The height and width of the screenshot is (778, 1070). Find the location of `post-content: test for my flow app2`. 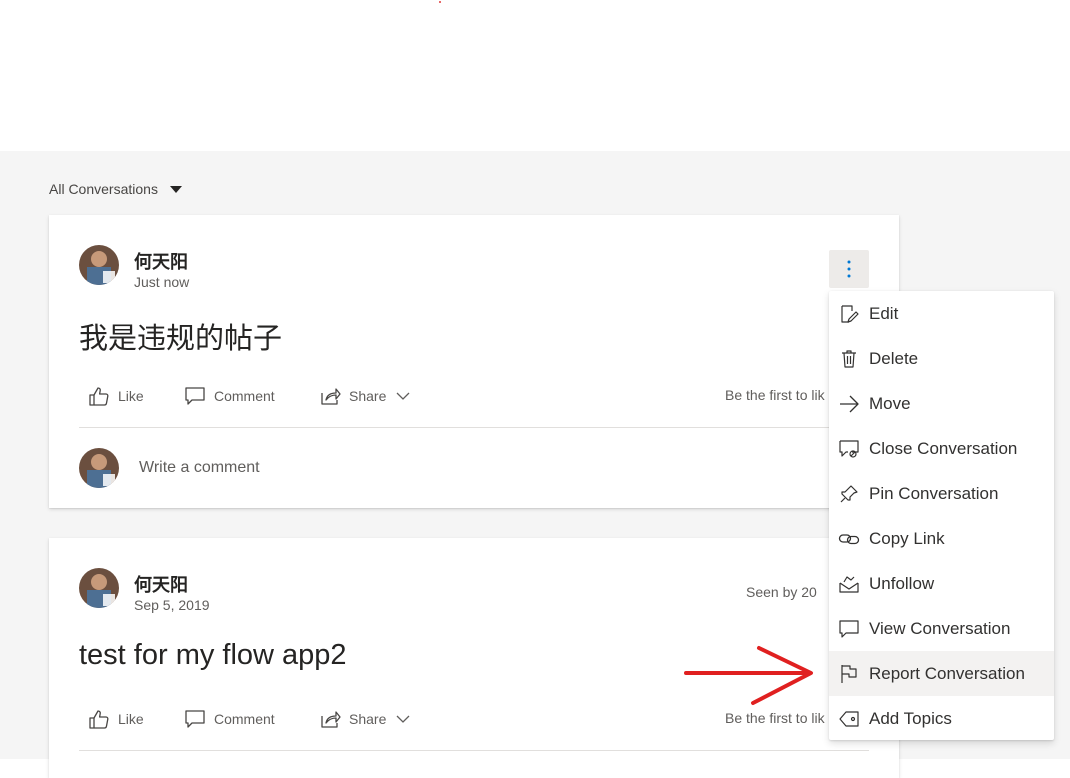

post-content: test for my flow app2 is located at coordinates (213, 655).